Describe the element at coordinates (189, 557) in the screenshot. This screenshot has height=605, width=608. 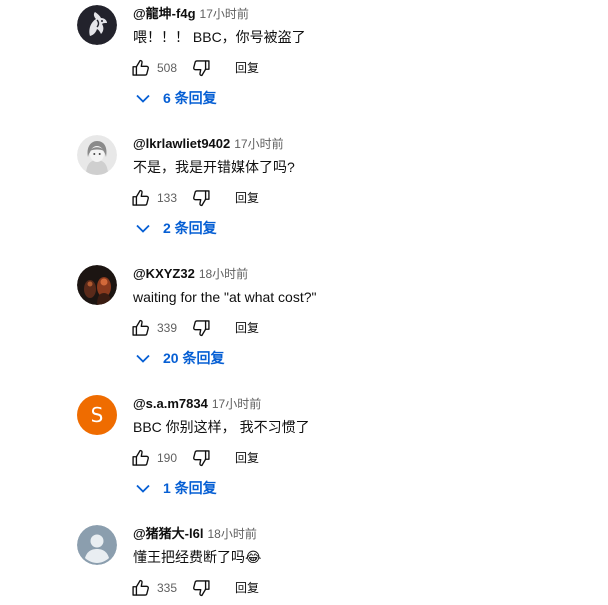
I see `comment-text-body: 懂王把经费断了吗` at that location.